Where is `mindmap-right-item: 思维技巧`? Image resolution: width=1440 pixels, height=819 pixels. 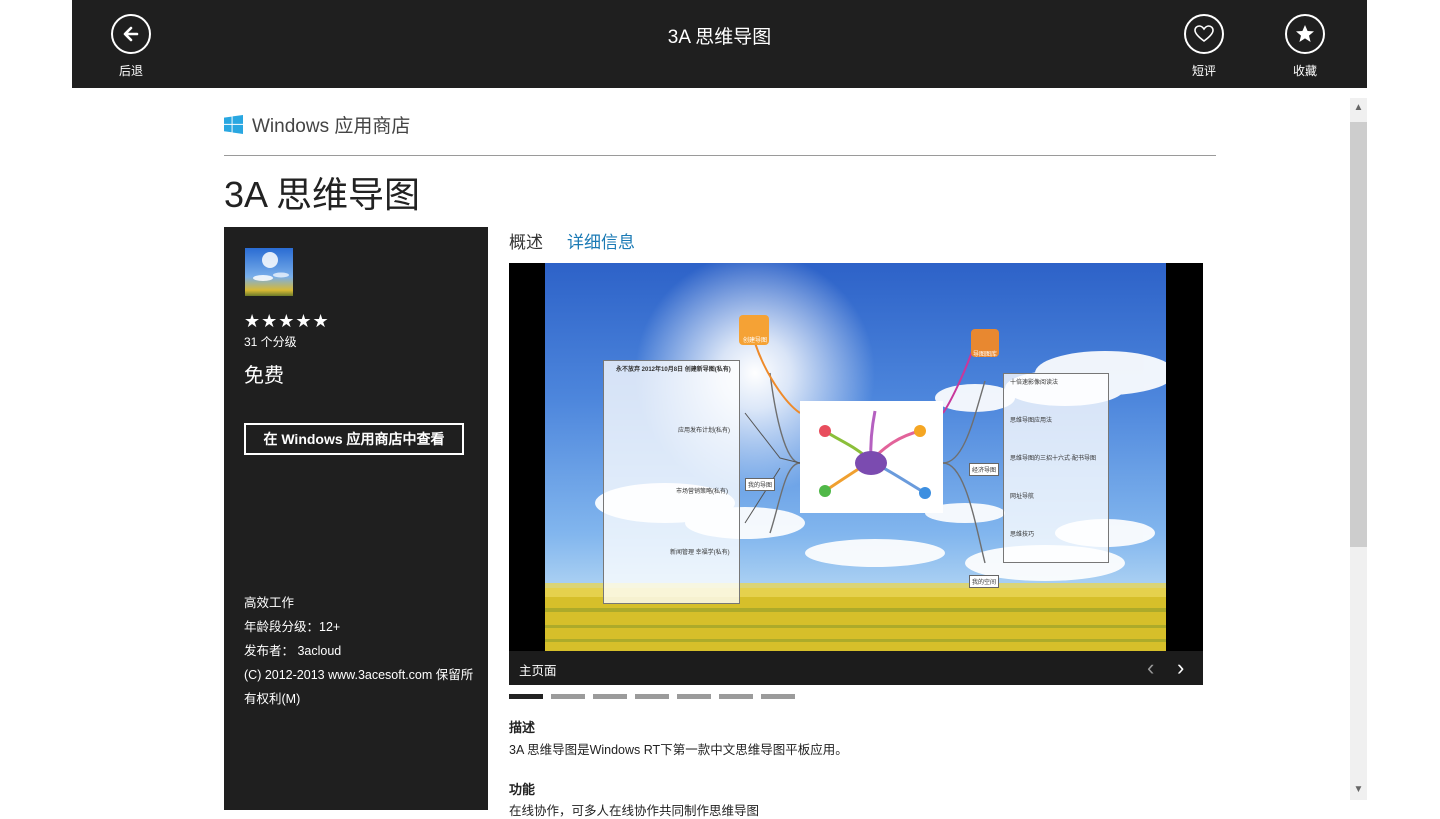 mindmap-right-item: 思维技巧 is located at coordinates (1022, 535).